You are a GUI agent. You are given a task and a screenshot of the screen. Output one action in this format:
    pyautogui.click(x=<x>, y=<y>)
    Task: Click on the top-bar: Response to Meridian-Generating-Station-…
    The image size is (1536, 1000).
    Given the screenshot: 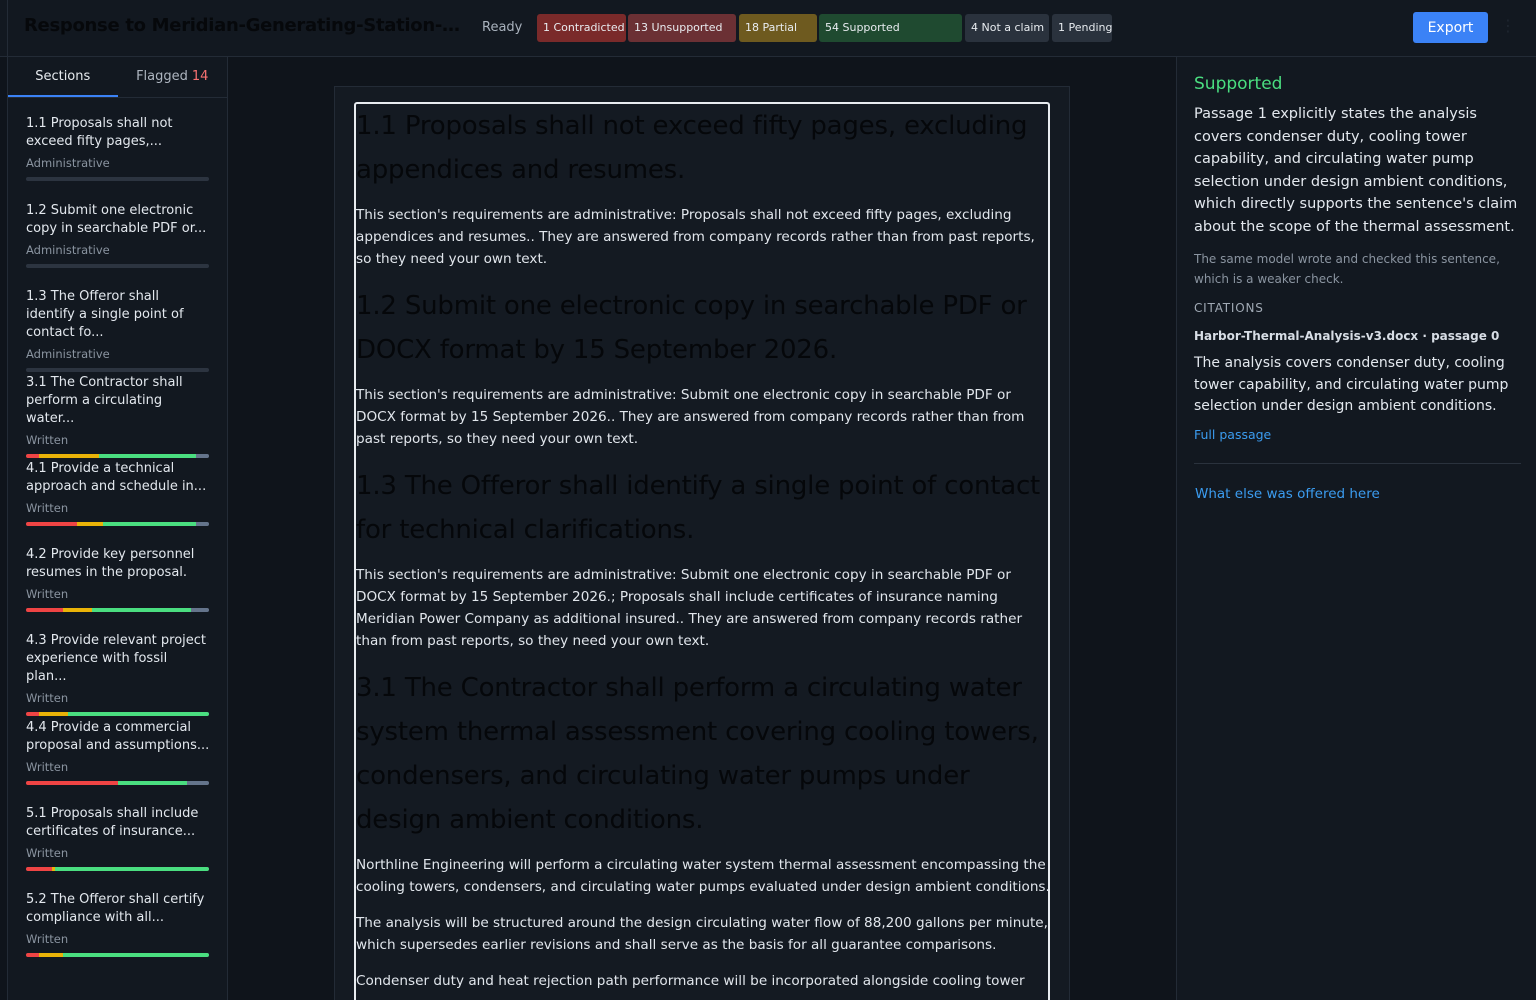 What is the action you would take?
    pyautogui.click(x=768, y=28)
    